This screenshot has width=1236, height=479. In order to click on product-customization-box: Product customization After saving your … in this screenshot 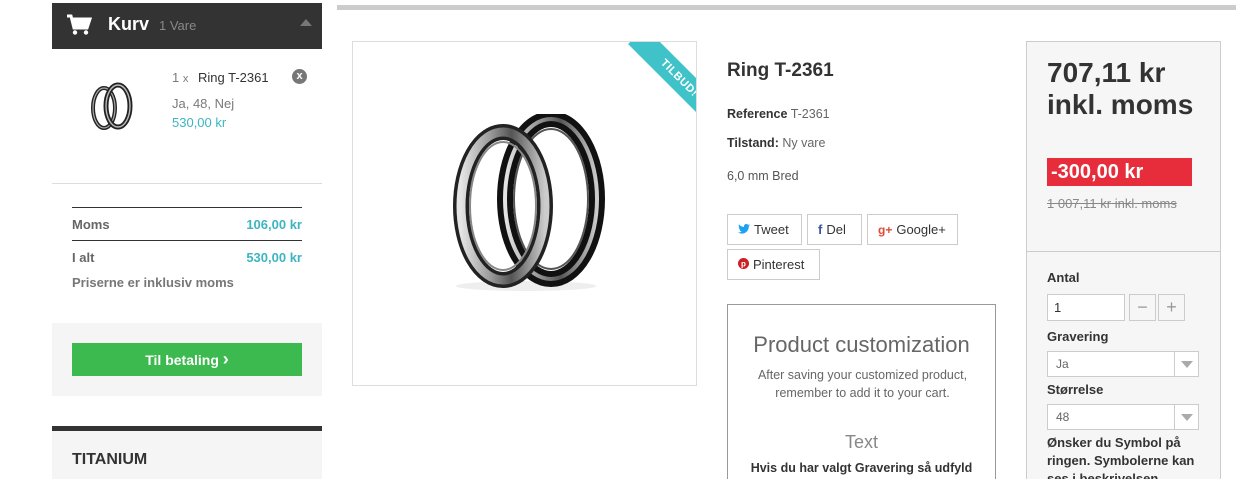, I will do `click(861, 391)`.